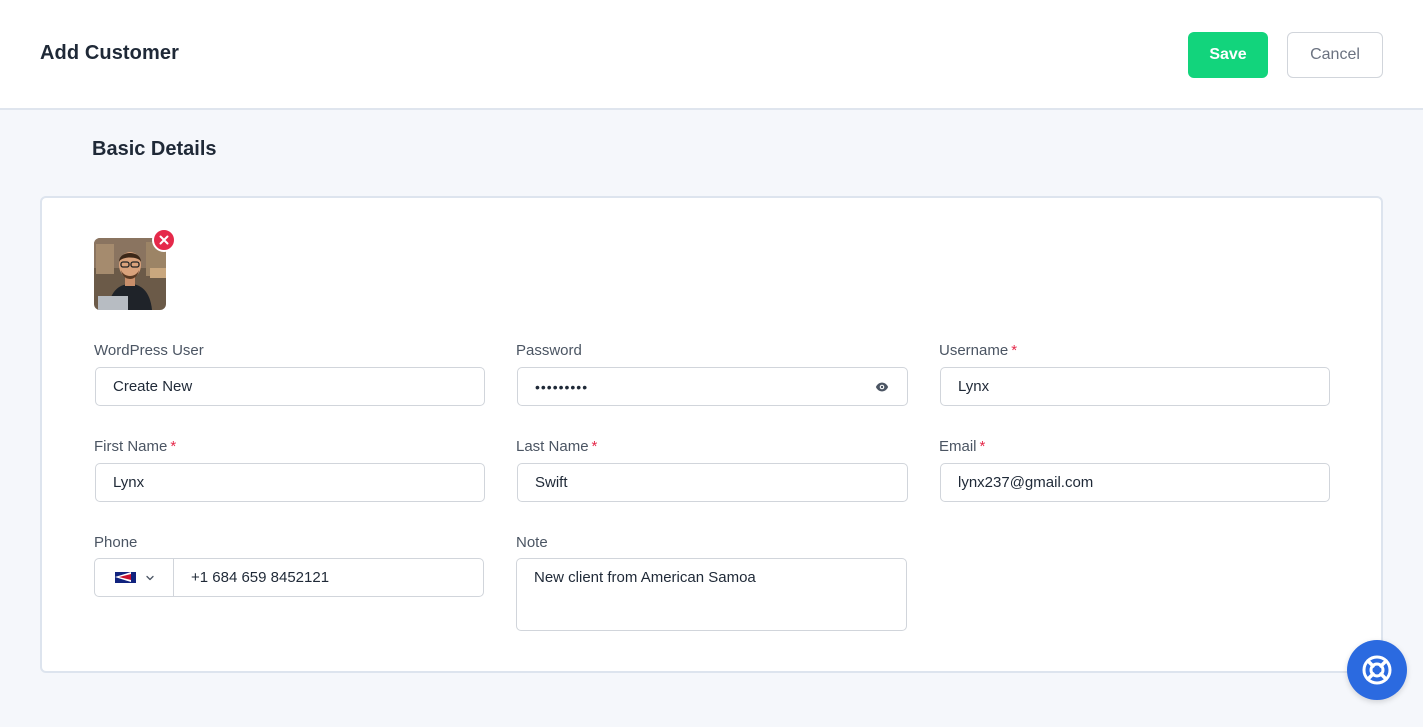  Describe the element at coordinates (551, 482) in the screenshot. I see `last-name-value: Swift` at that location.